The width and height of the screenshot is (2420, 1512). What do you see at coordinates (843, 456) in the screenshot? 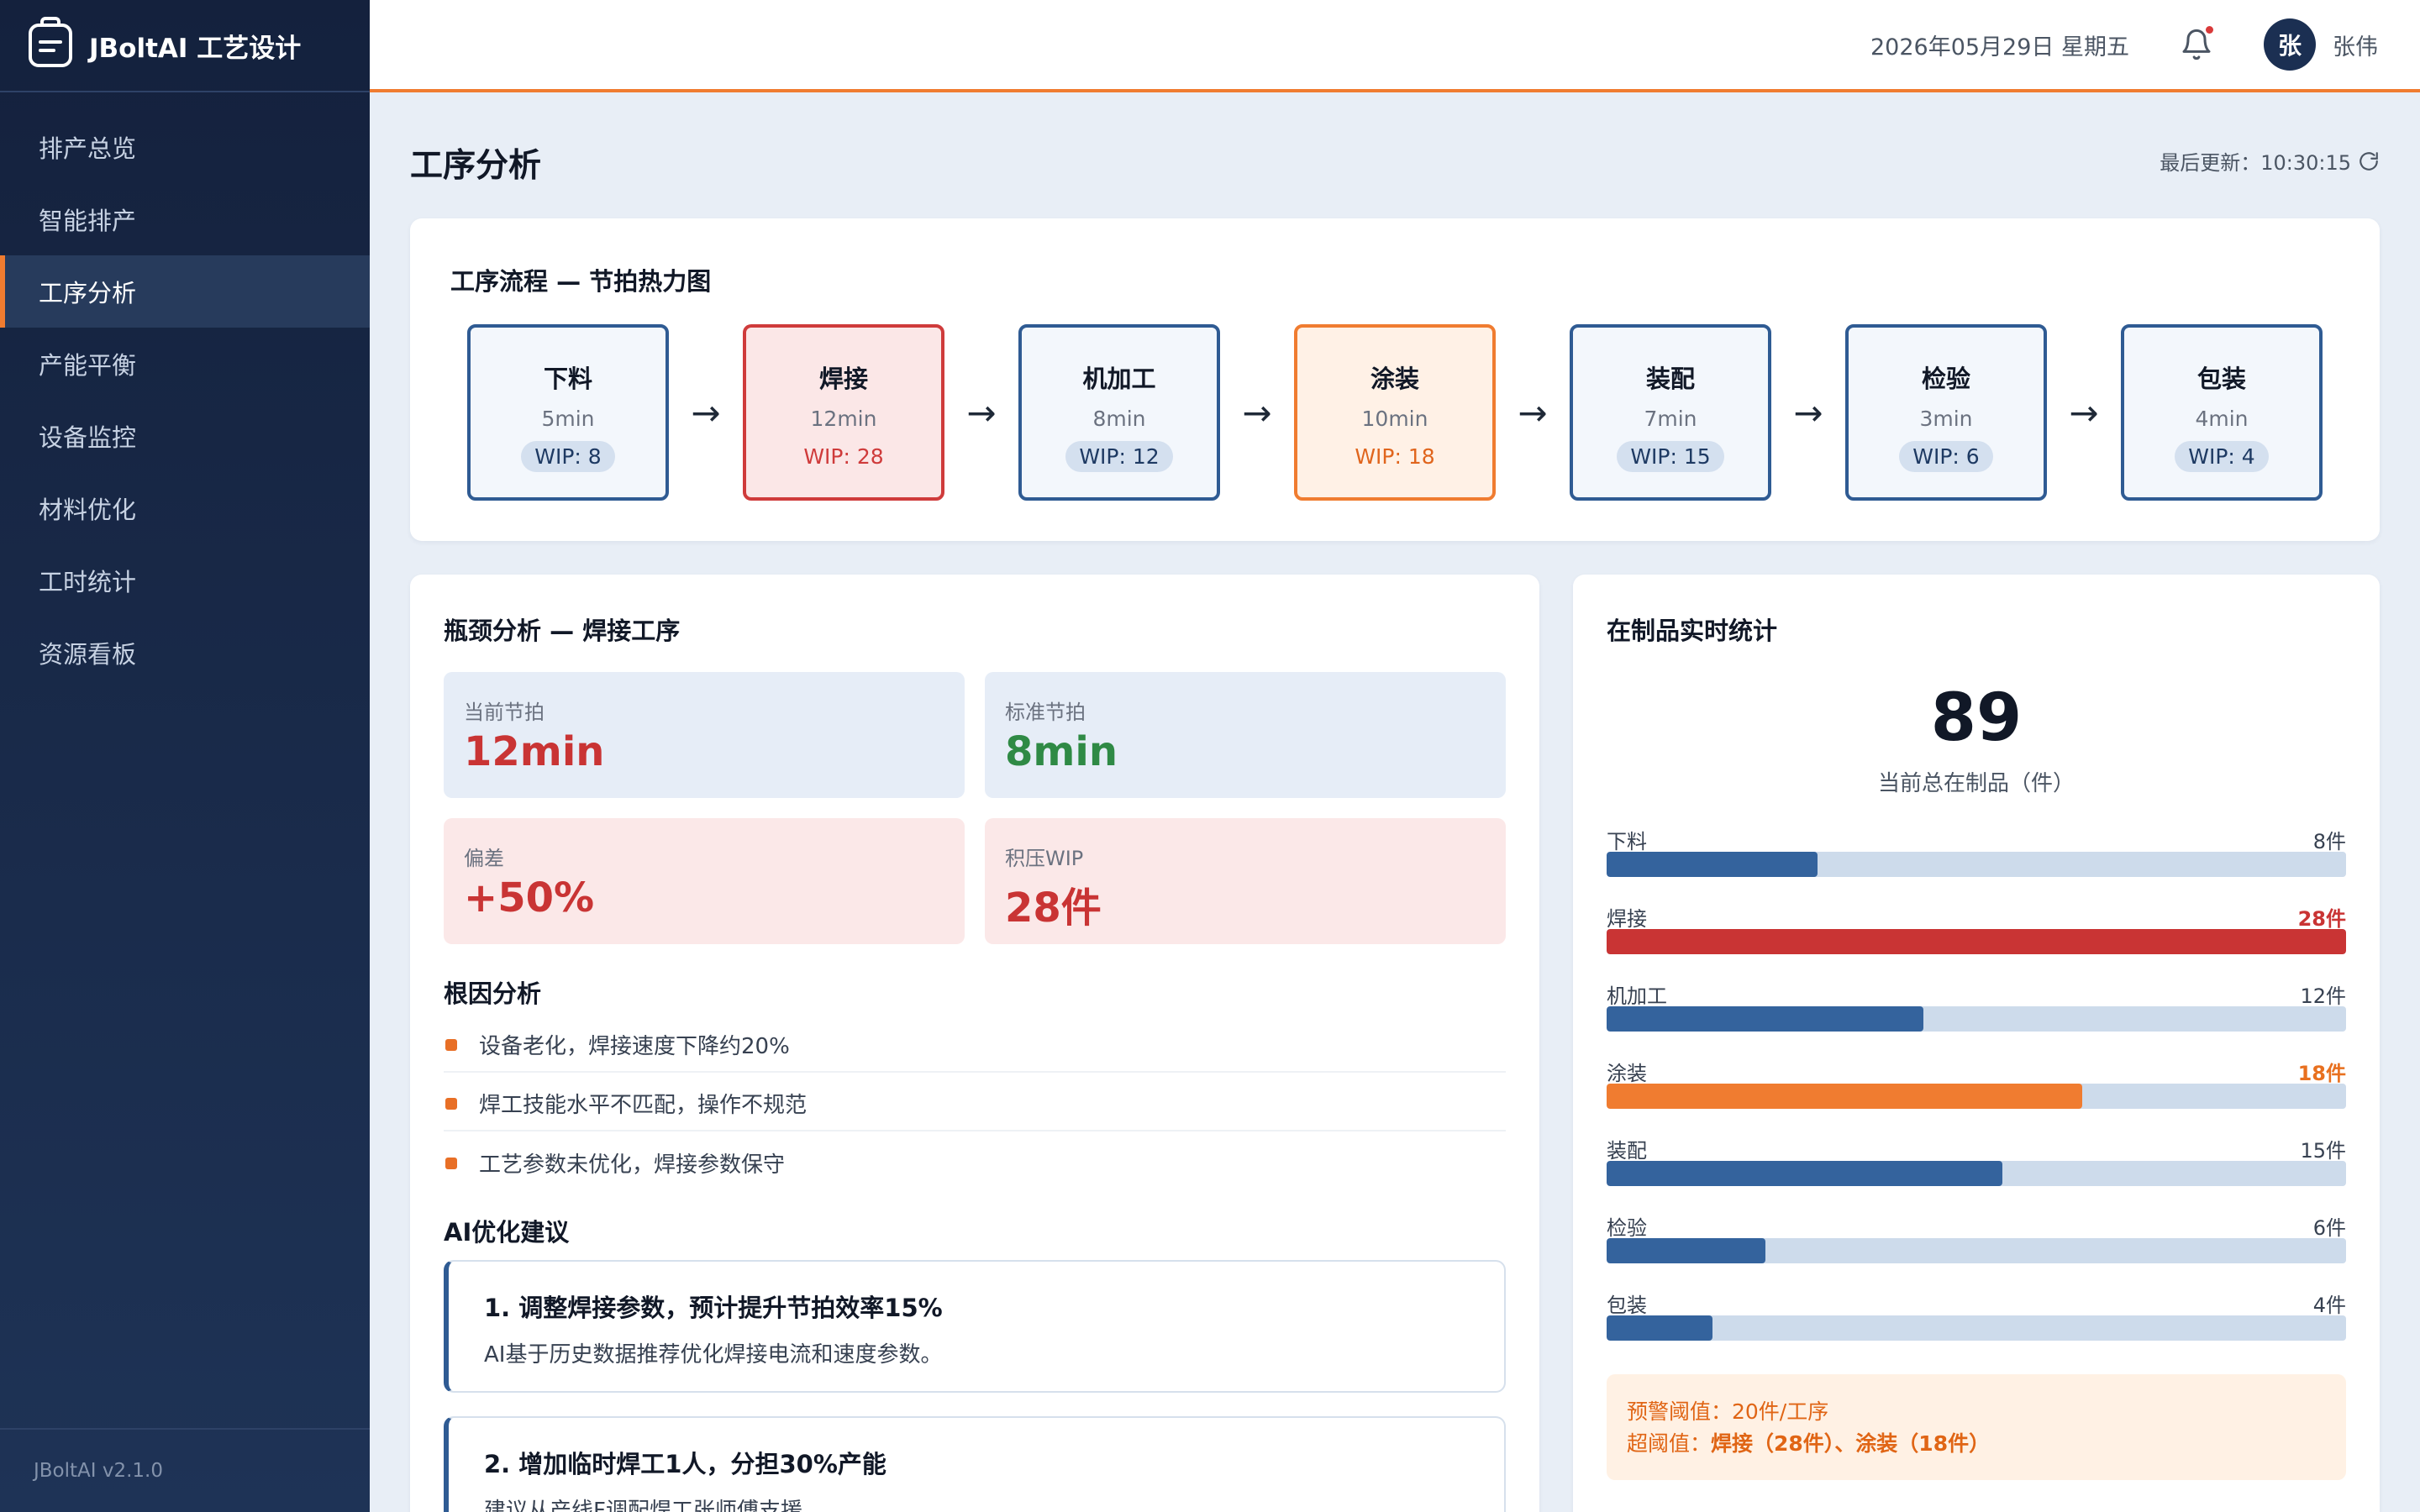
I see `step-wip-badge: WIP: 28` at bounding box center [843, 456].